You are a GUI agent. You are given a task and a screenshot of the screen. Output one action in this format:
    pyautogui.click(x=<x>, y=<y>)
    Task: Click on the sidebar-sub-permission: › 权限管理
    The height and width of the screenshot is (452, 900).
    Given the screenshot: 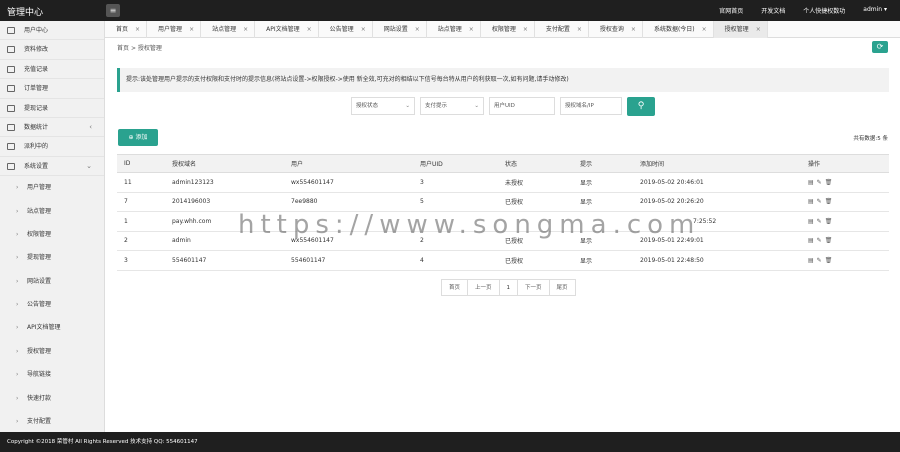 What is the action you would take?
    pyautogui.click(x=52, y=234)
    